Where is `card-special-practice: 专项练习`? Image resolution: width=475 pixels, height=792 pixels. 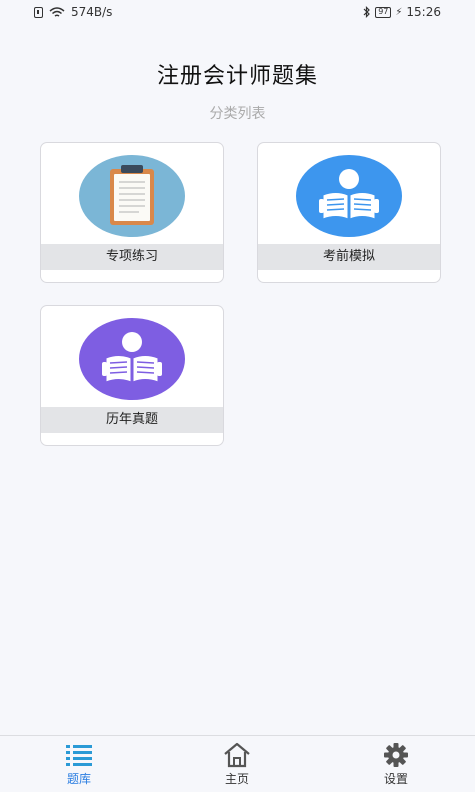
card-special-practice: 专项练习 is located at coordinates (132, 212).